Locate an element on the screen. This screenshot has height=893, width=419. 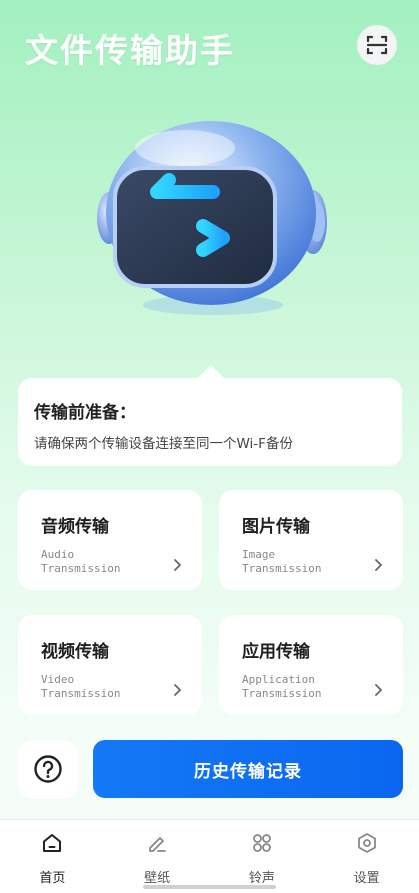
prep-card-pointer is located at coordinates (211, 372).